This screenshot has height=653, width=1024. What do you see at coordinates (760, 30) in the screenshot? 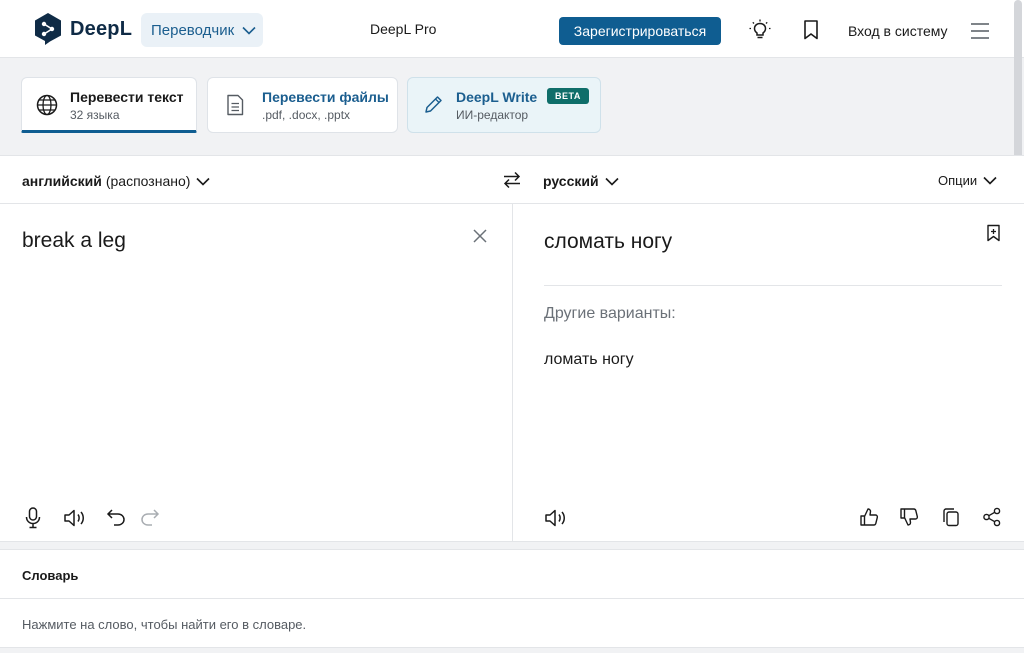
I see `lightbulb-icon` at bounding box center [760, 30].